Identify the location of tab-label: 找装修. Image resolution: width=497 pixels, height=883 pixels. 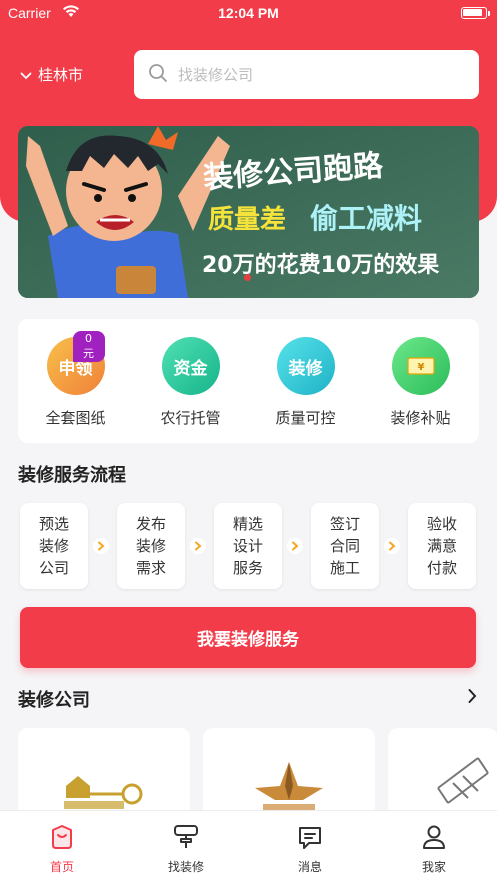
(185, 867).